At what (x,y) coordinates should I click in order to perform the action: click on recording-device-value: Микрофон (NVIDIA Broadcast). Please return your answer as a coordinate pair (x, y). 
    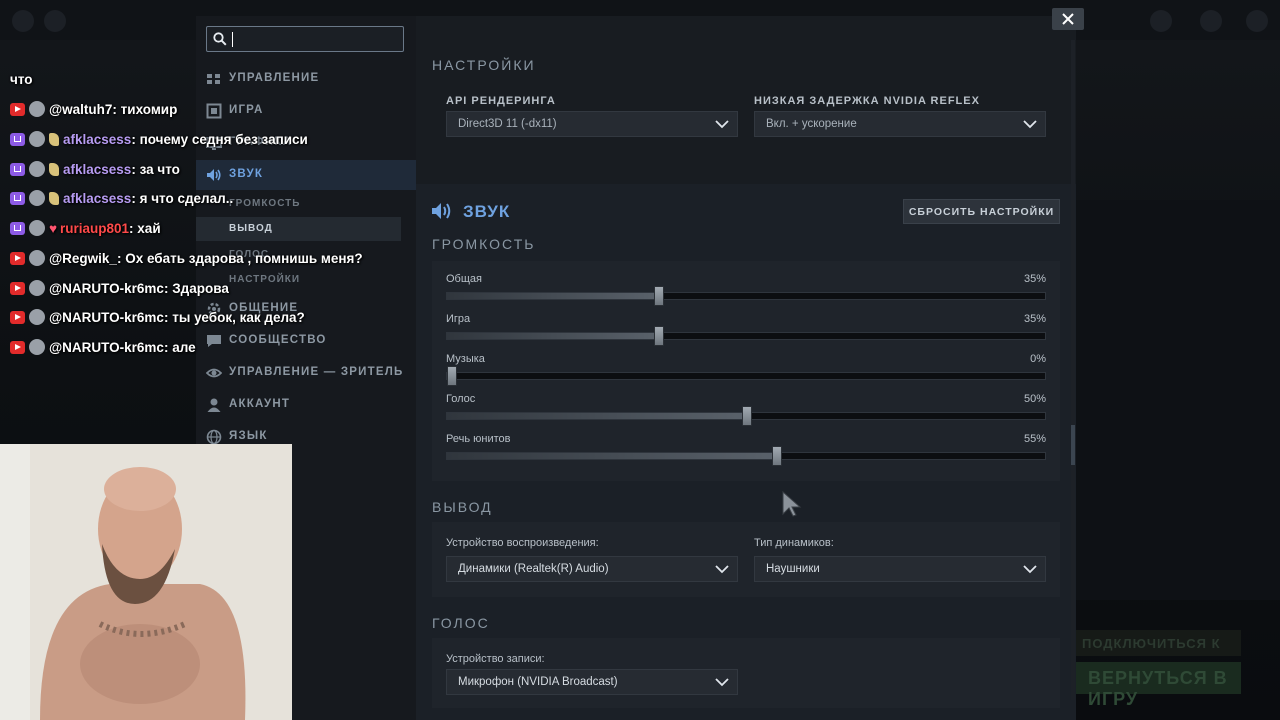
    Looking at the image, I should click on (538, 682).